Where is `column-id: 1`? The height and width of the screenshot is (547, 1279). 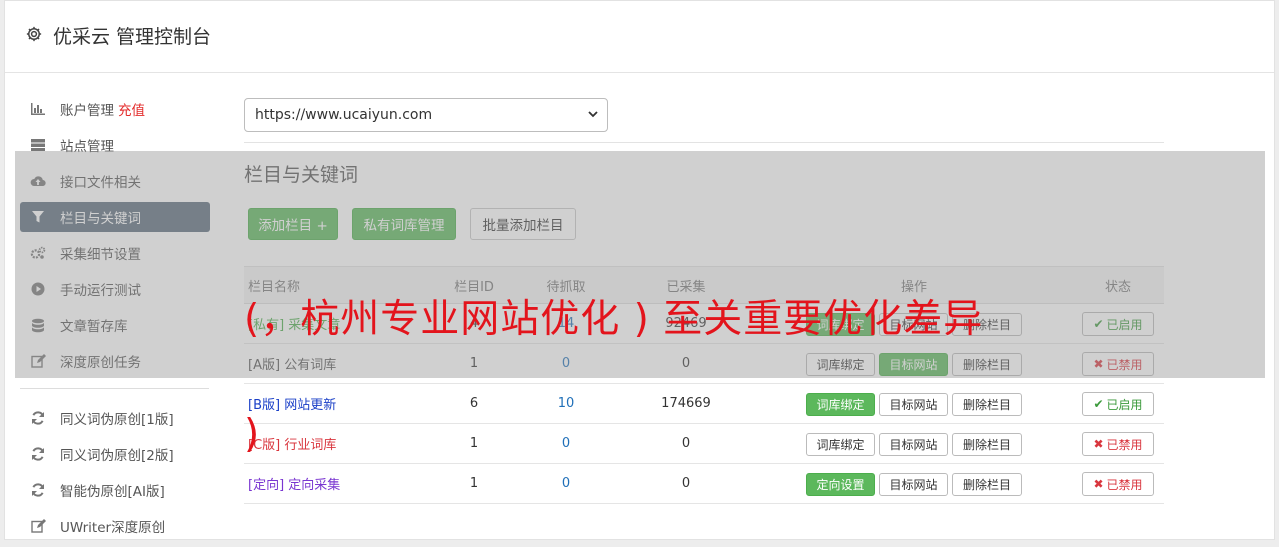
column-id: 1 is located at coordinates (474, 483).